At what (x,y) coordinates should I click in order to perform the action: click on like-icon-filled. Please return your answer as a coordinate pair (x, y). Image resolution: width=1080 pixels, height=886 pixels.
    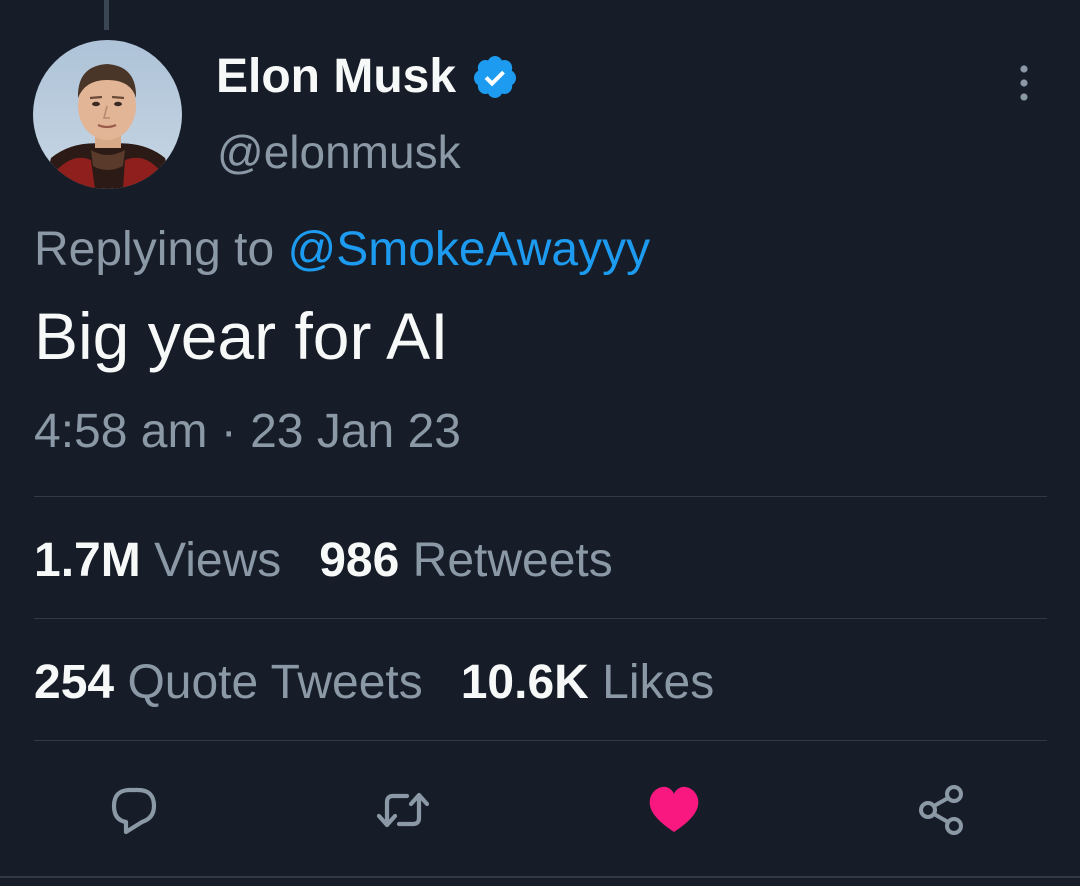
    Looking at the image, I should click on (674, 810).